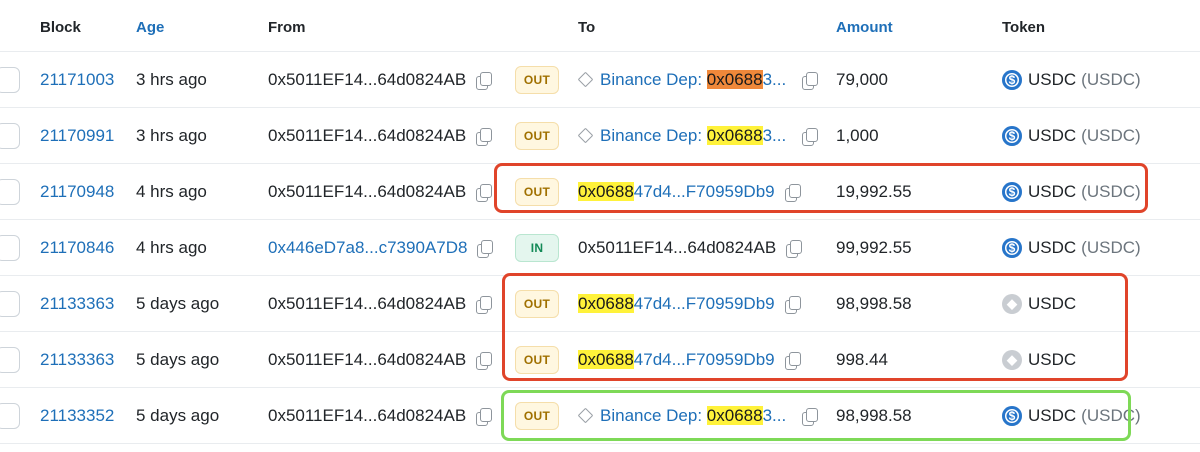  Describe the element at coordinates (537, 247) in the screenshot. I see `direction-badge: IN` at that location.